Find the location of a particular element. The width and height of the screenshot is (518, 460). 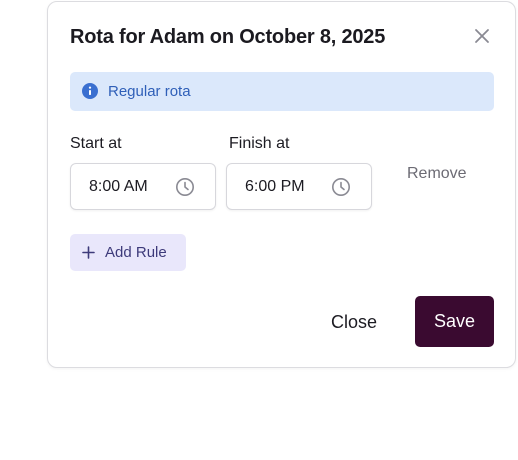

finish-time-input: 6:00 PM is located at coordinates (299, 186).